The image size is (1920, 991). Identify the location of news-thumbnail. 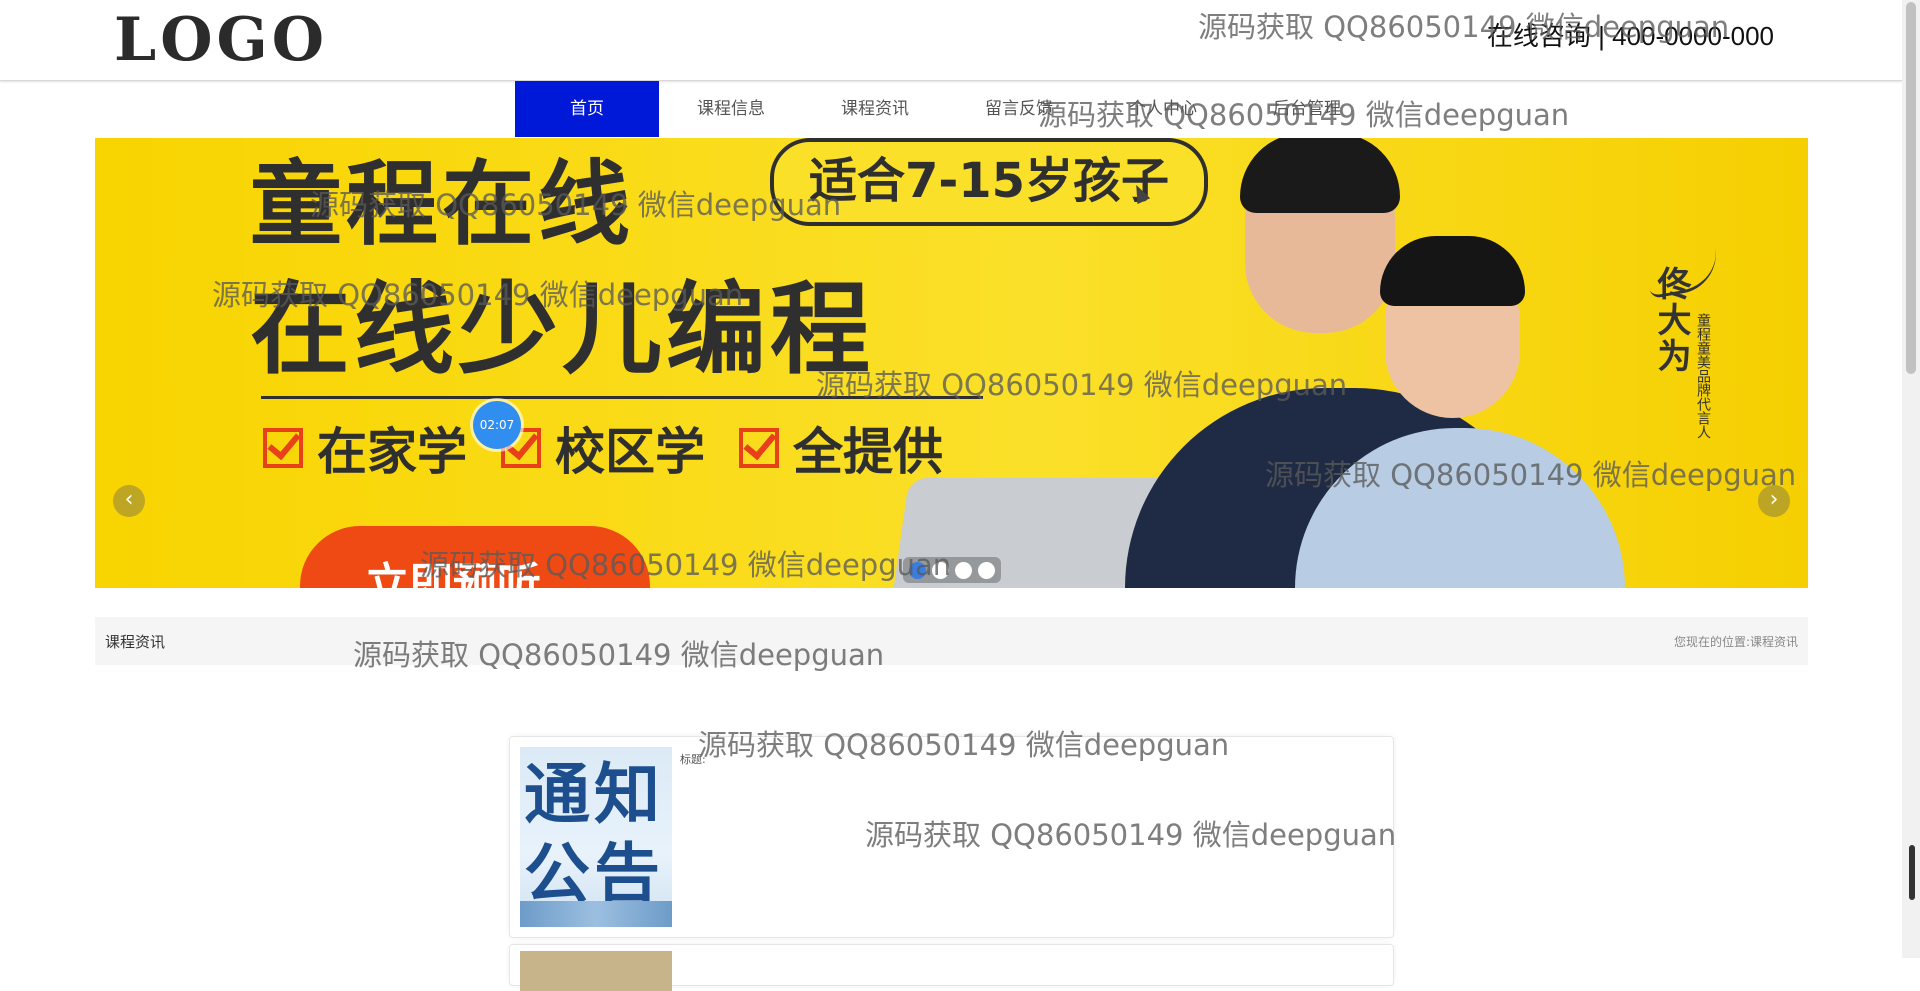
(596, 971).